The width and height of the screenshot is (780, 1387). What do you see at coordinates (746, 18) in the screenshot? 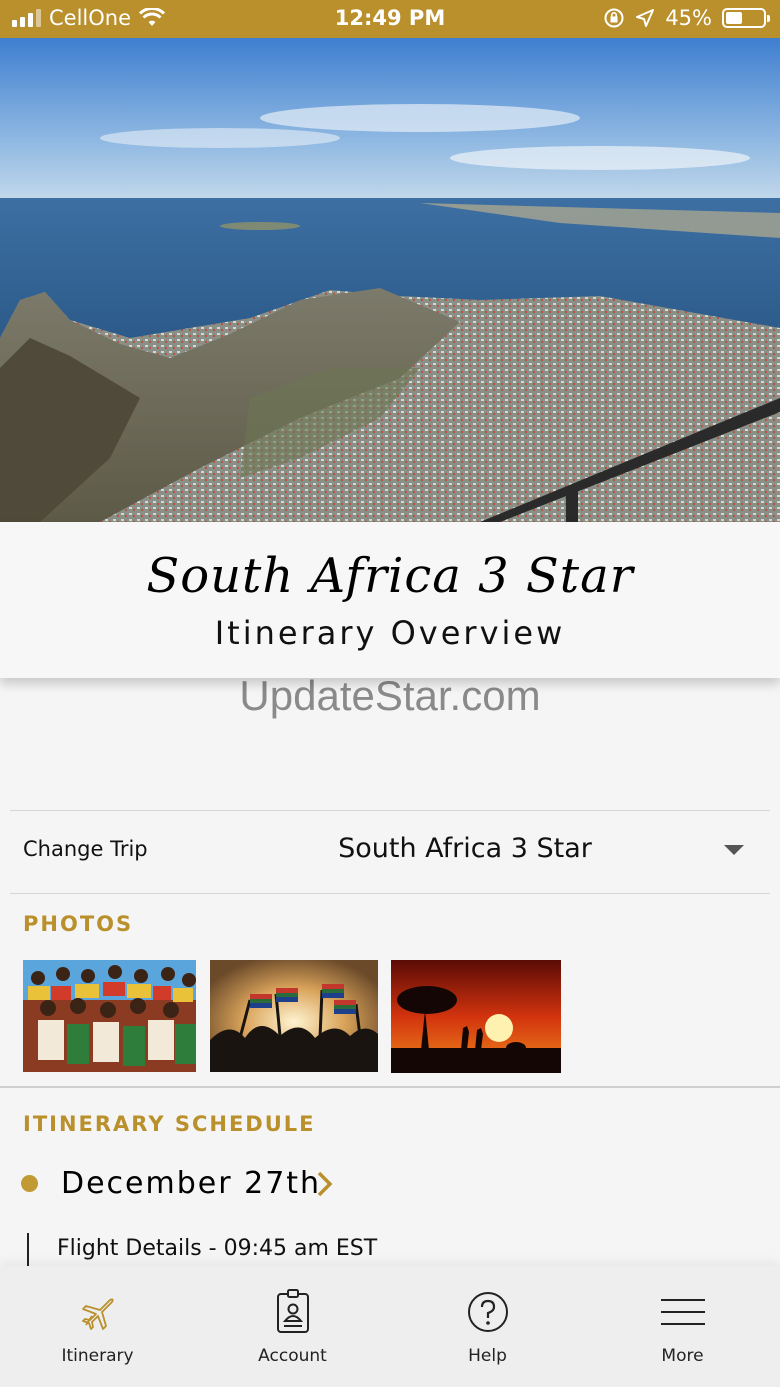
I see `battery-icon` at bounding box center [746, 18].